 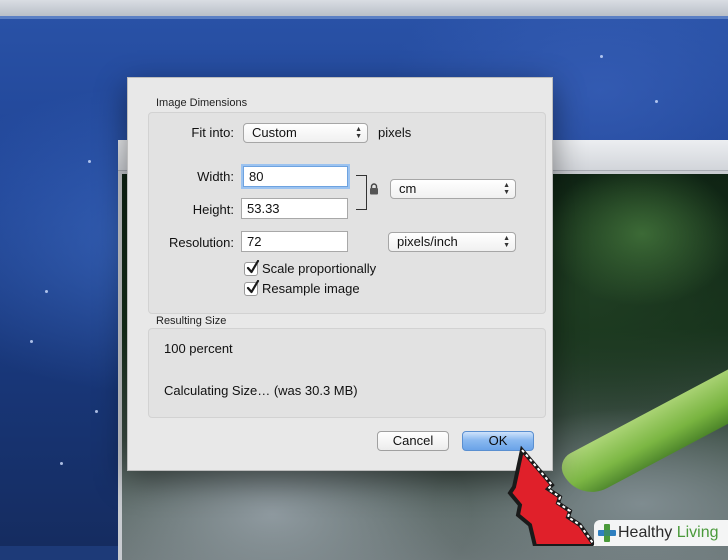 I want to click on width-field: 80, so click(x=295, y=176).